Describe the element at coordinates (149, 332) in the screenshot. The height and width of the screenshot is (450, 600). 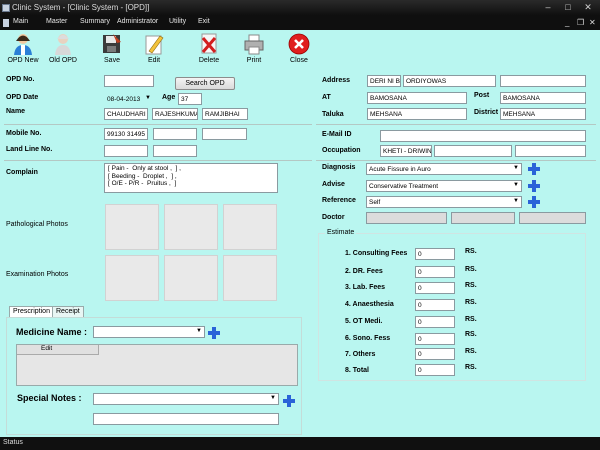
I see `medicine-name-combo: ▼` at that location.